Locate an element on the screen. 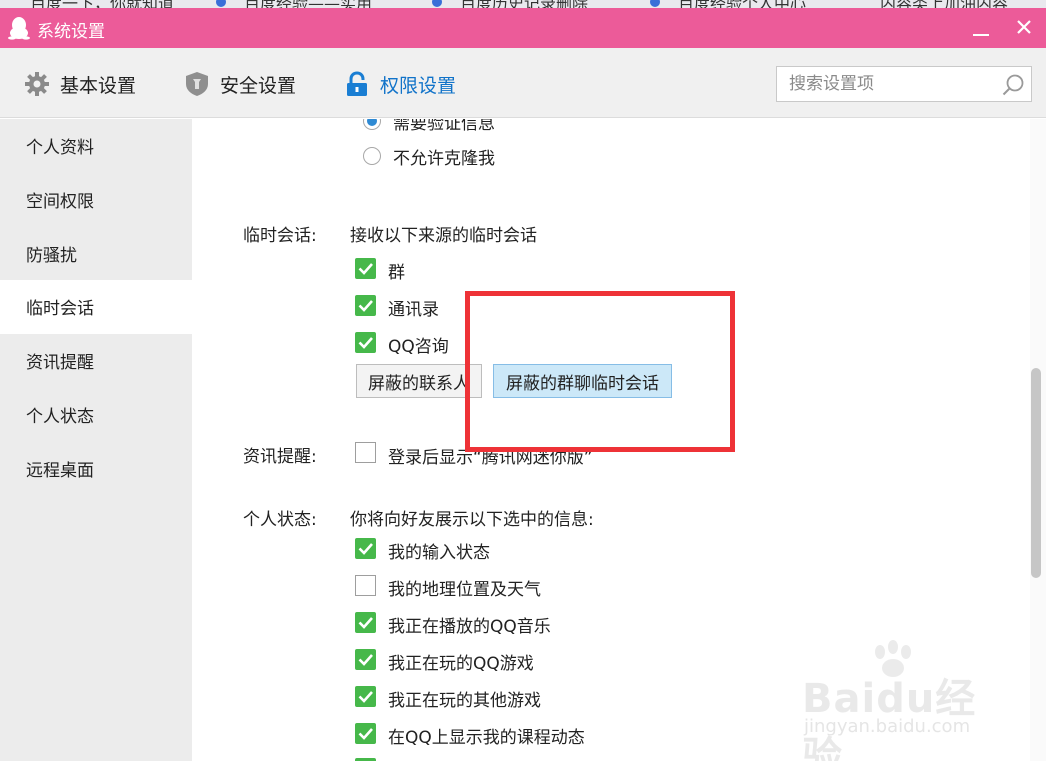  sidebar-item-remote-desktop: 远程桌面 is located at coordinates (96, 469).